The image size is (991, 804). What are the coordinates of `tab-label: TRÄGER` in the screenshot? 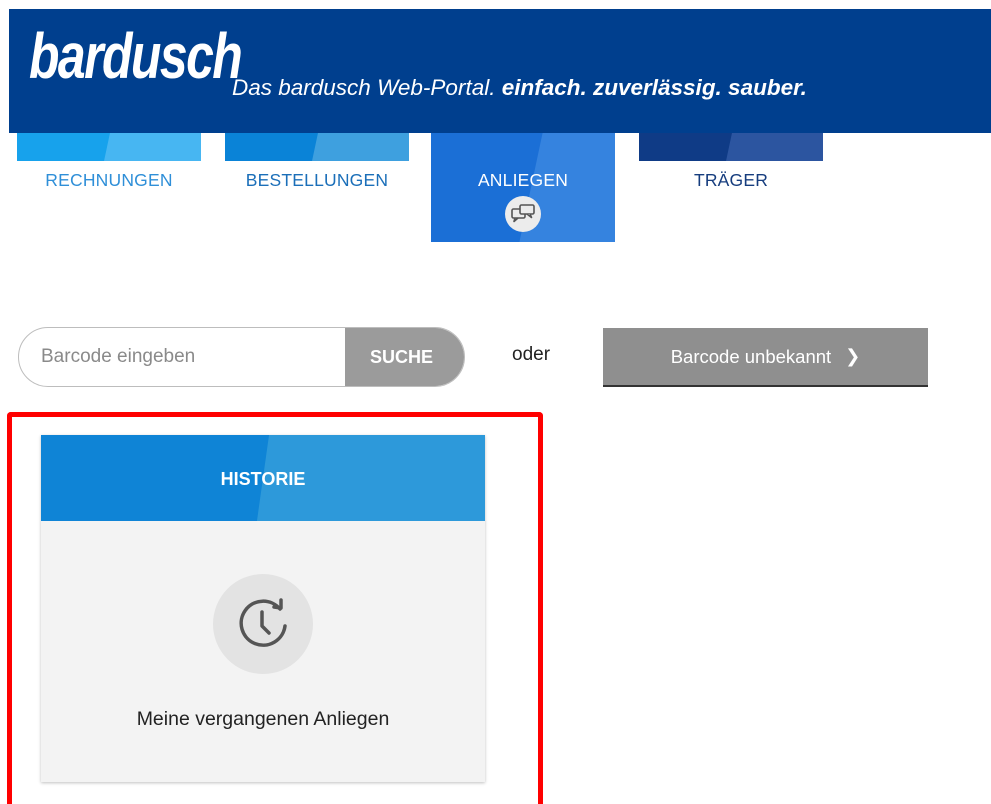 It's located at (731, 180).